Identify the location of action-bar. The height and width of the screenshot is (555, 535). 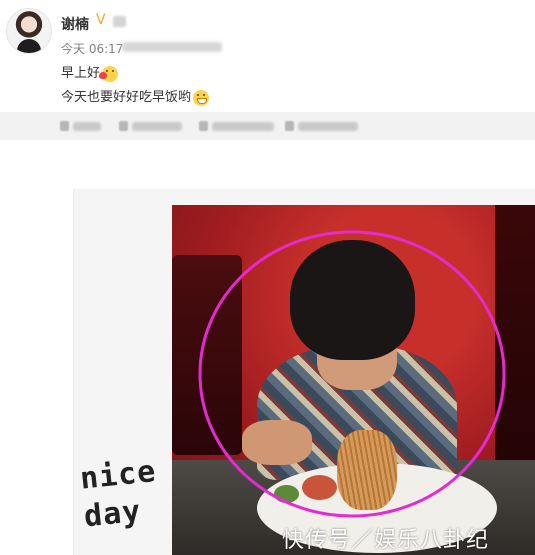
(267, 127).